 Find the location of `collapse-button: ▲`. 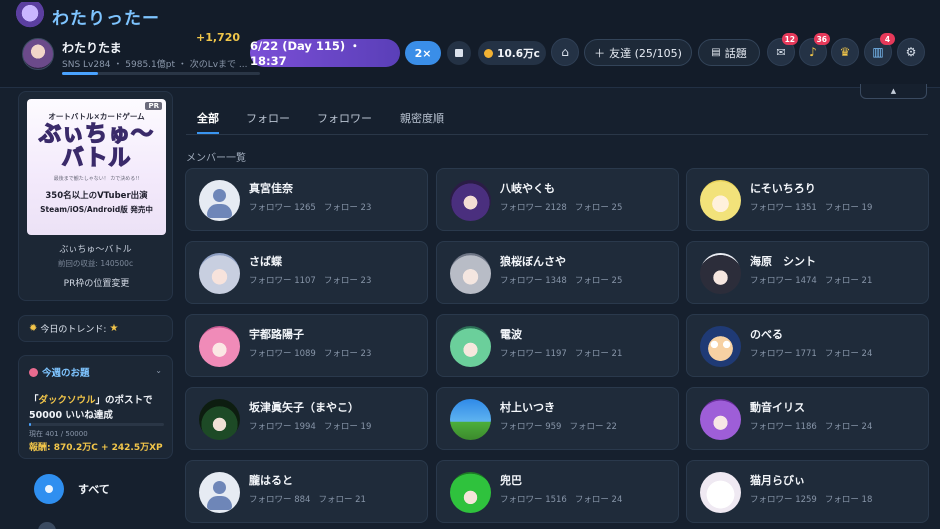

collapse-button: ▲ is located at coordinates (893, 91).